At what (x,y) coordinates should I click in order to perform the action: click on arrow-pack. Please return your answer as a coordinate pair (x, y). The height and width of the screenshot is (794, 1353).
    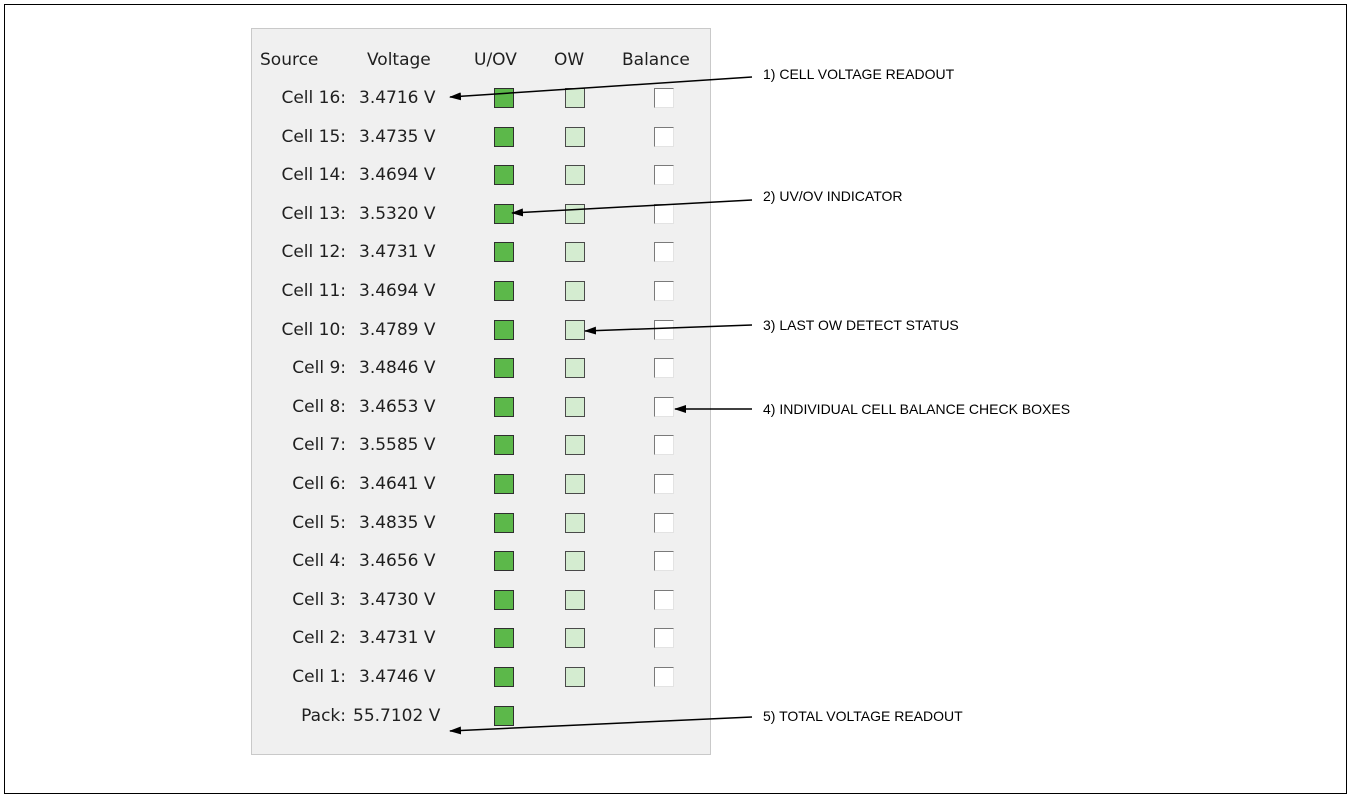
    Looking at the image, I should click on (601, 725).